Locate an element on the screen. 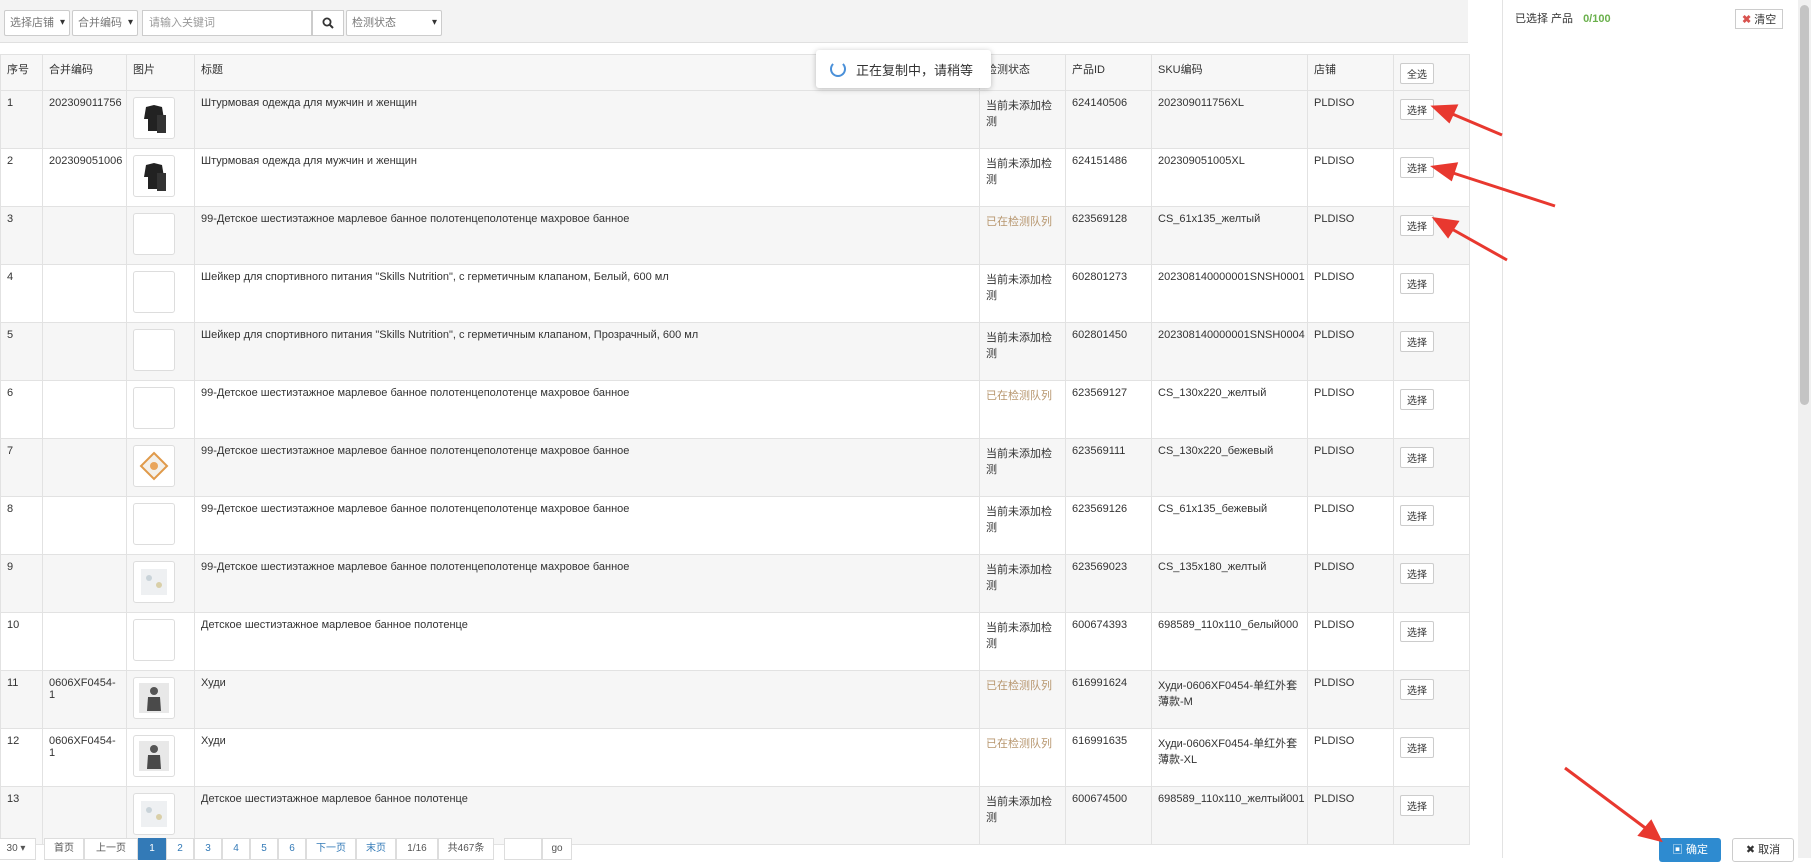  store-select: 选择店铺 ▾ is located at coordinates (37, 23).